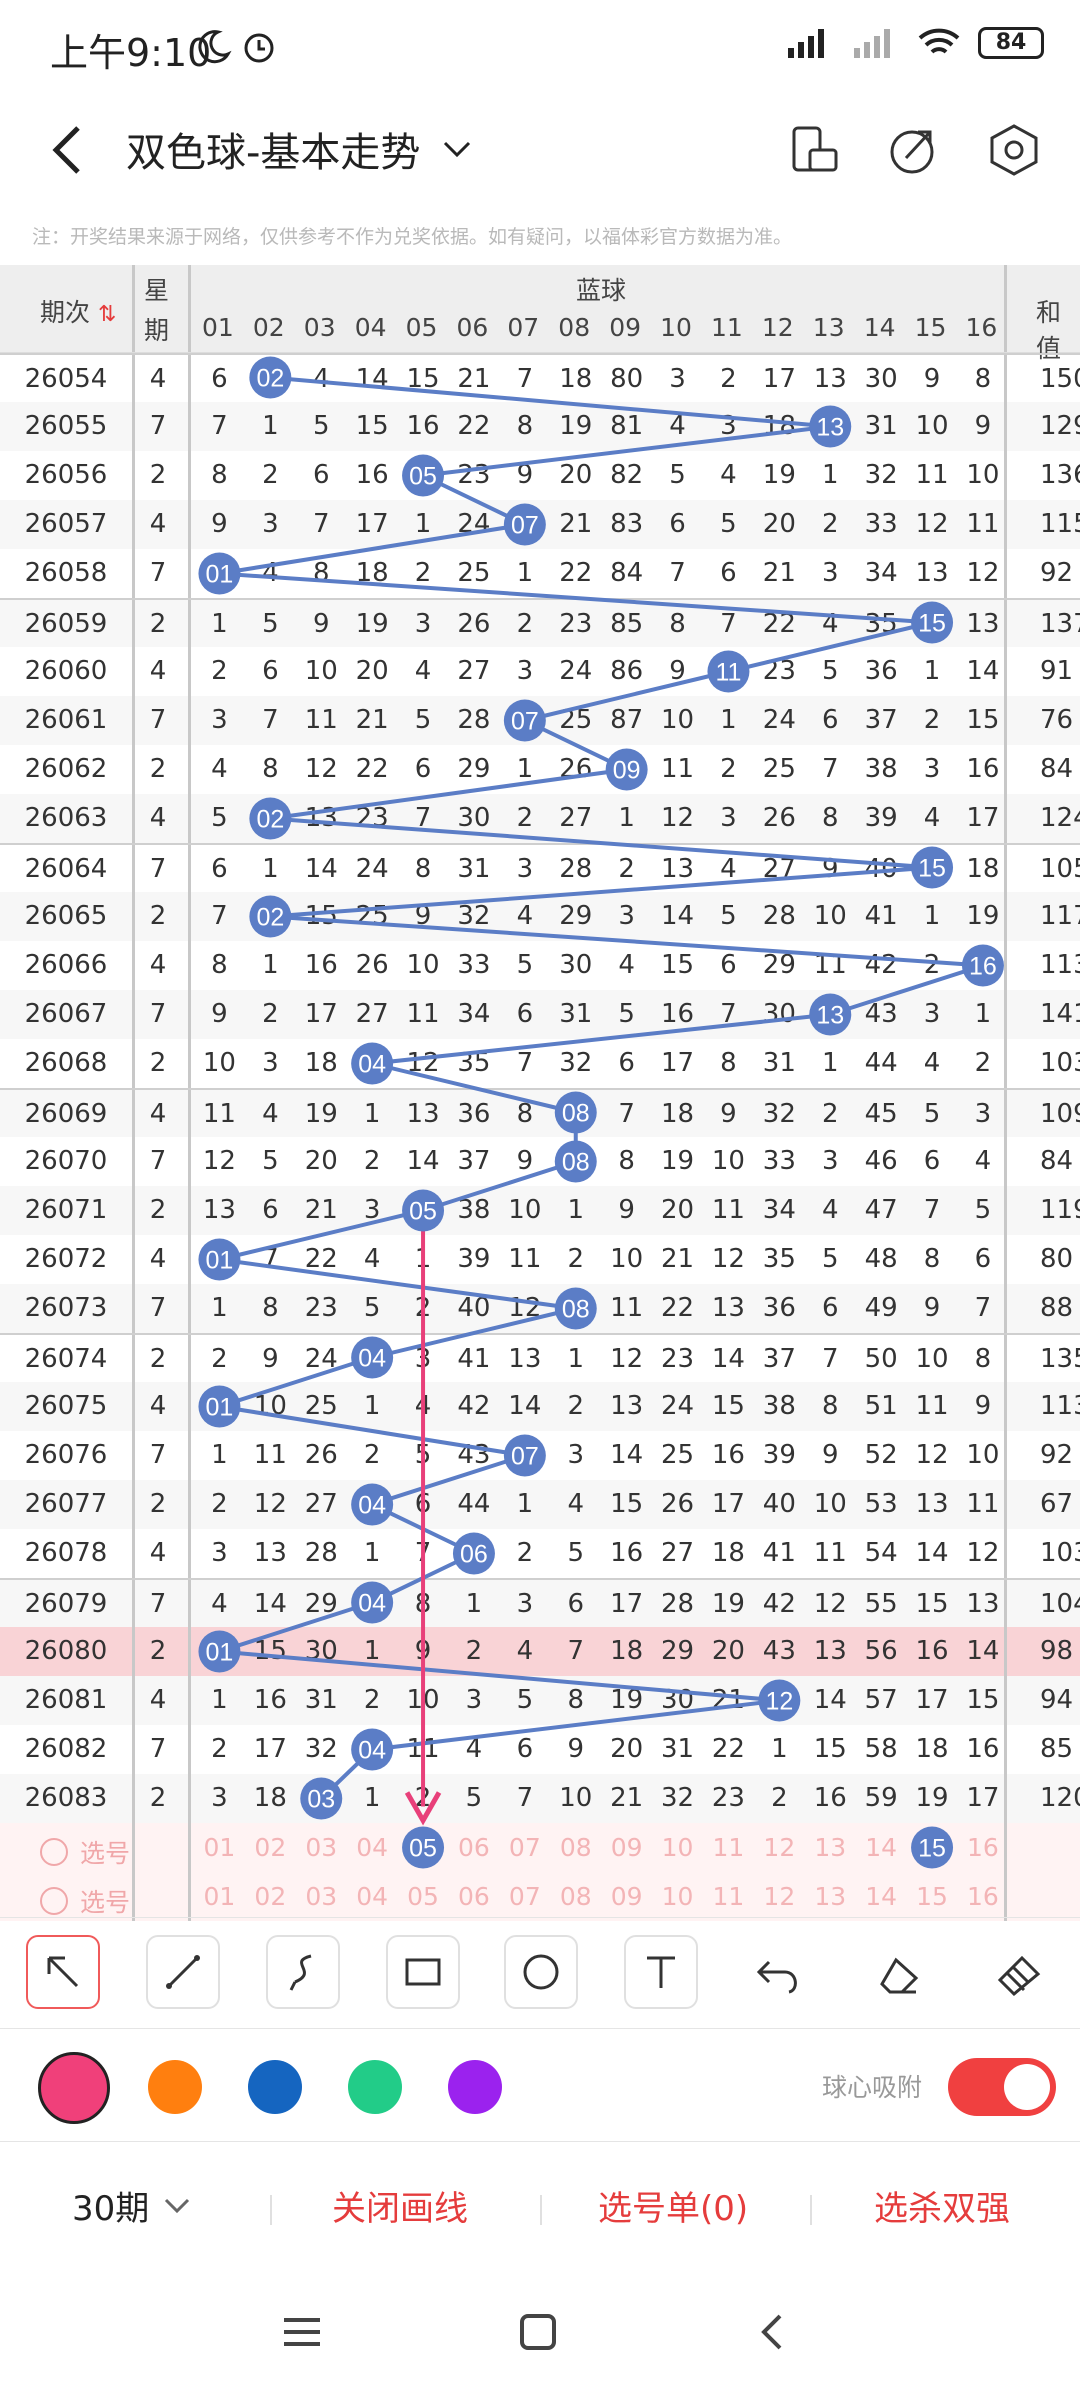 This screenshot has width=1080, height=2400. What do you see at coordinates (779, 818) in the screenshot?
I see `blue-cell: 26` at bounding box center [779, 818].